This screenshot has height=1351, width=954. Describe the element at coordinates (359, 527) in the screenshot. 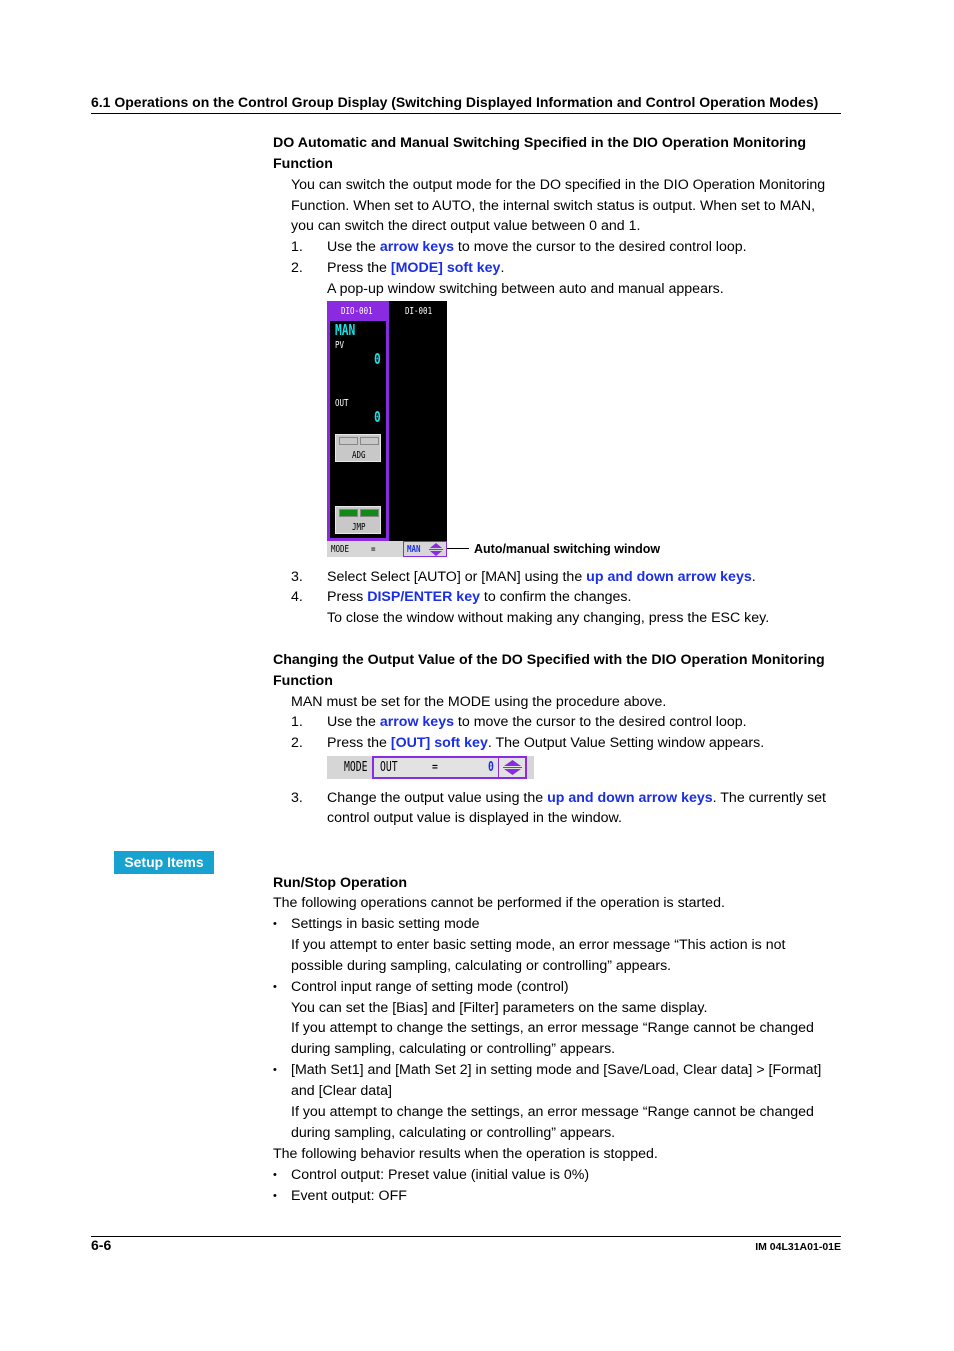

I see `jmp-button-label: JMP` at that location.